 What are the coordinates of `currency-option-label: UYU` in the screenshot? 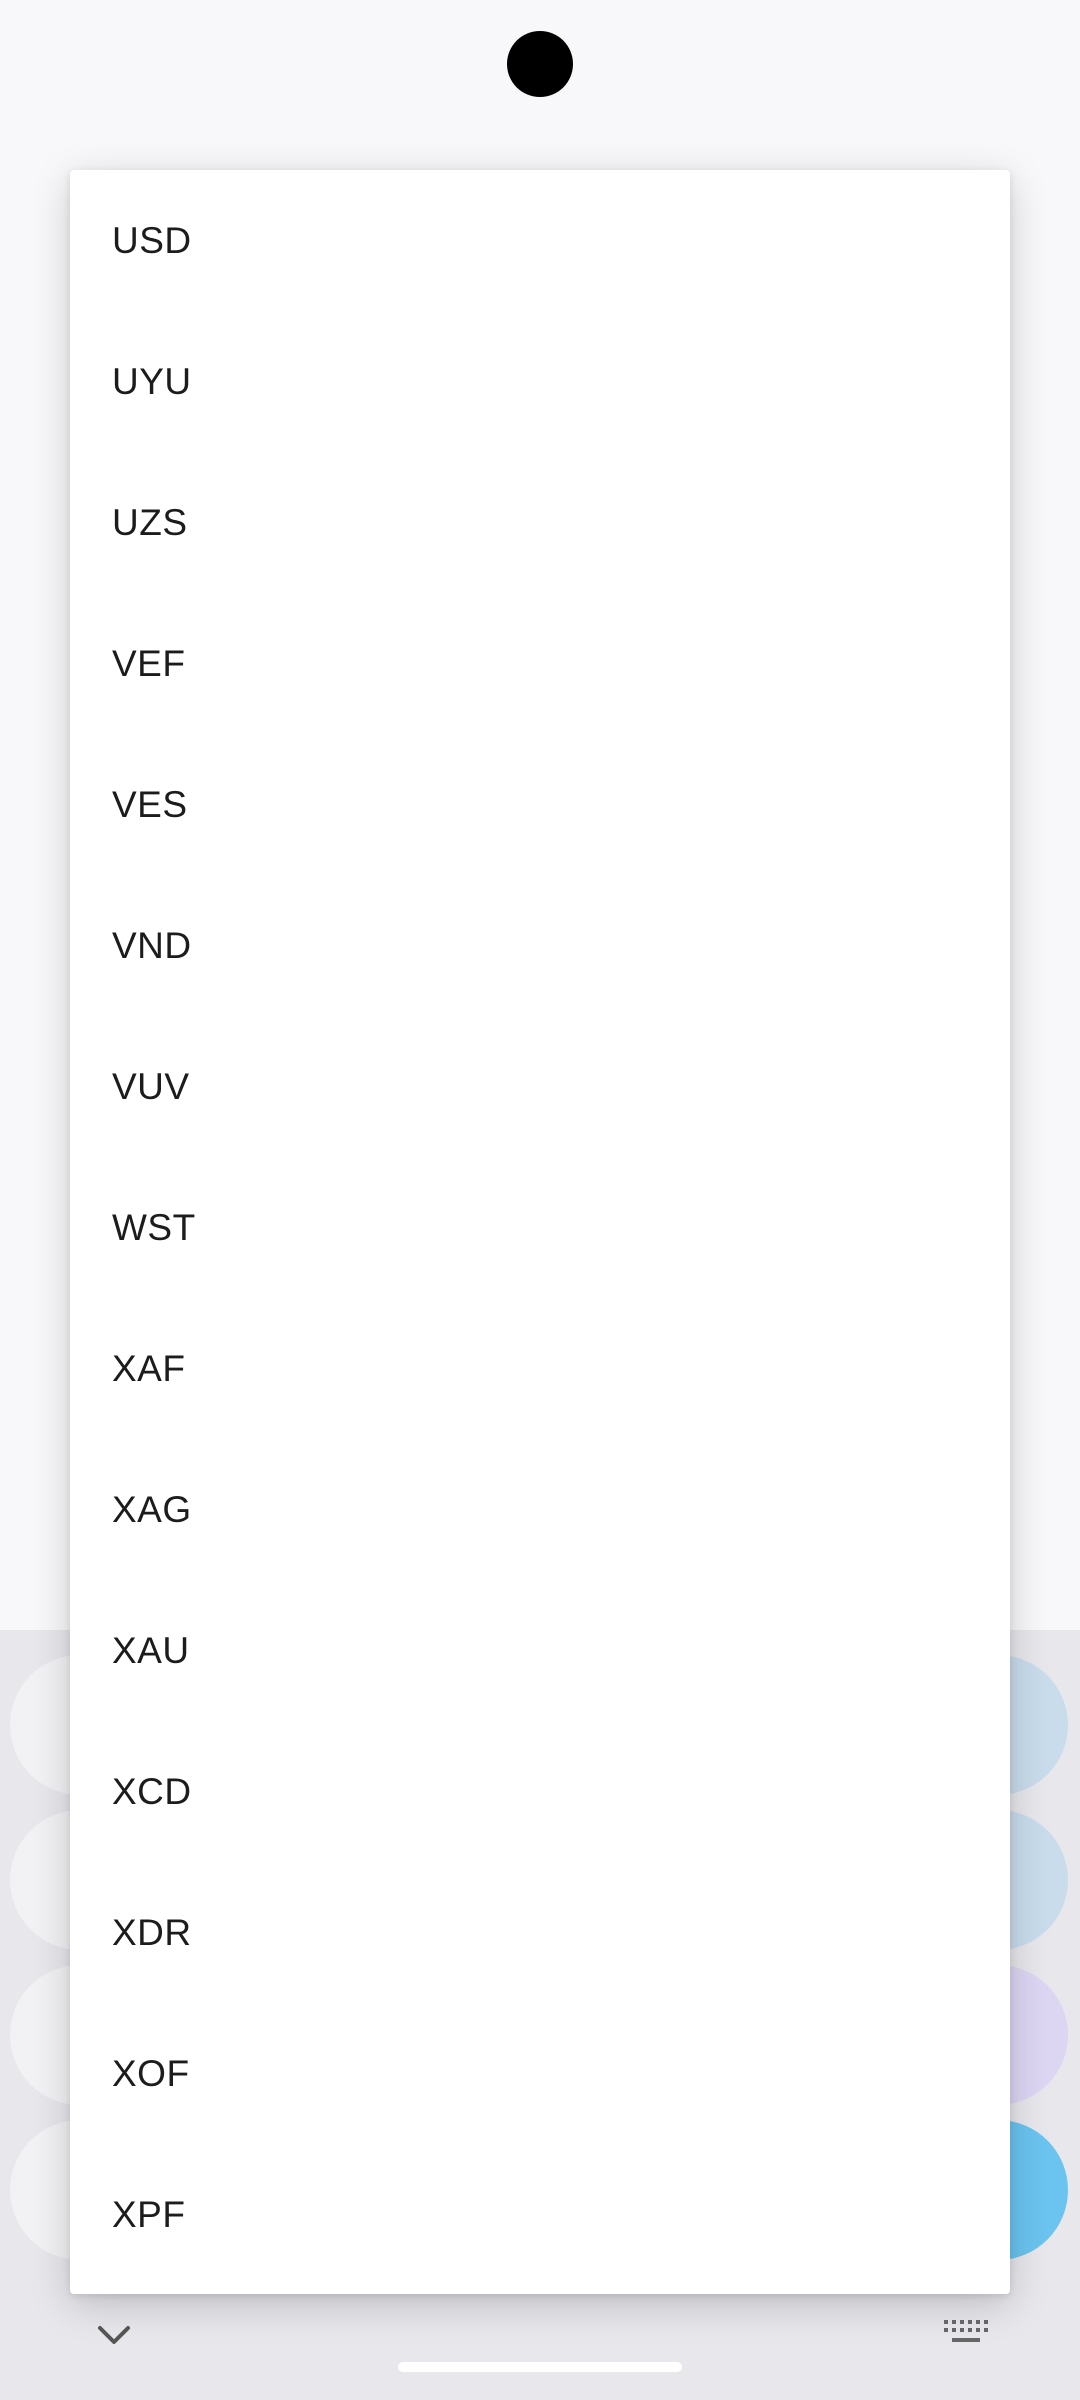 It's located at (152, 381).